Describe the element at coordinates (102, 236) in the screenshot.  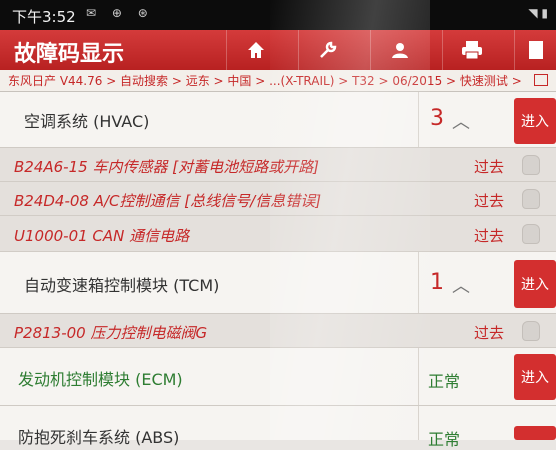
I see `fault-code-text: U1000-01 CAN 通信电路` at that location.